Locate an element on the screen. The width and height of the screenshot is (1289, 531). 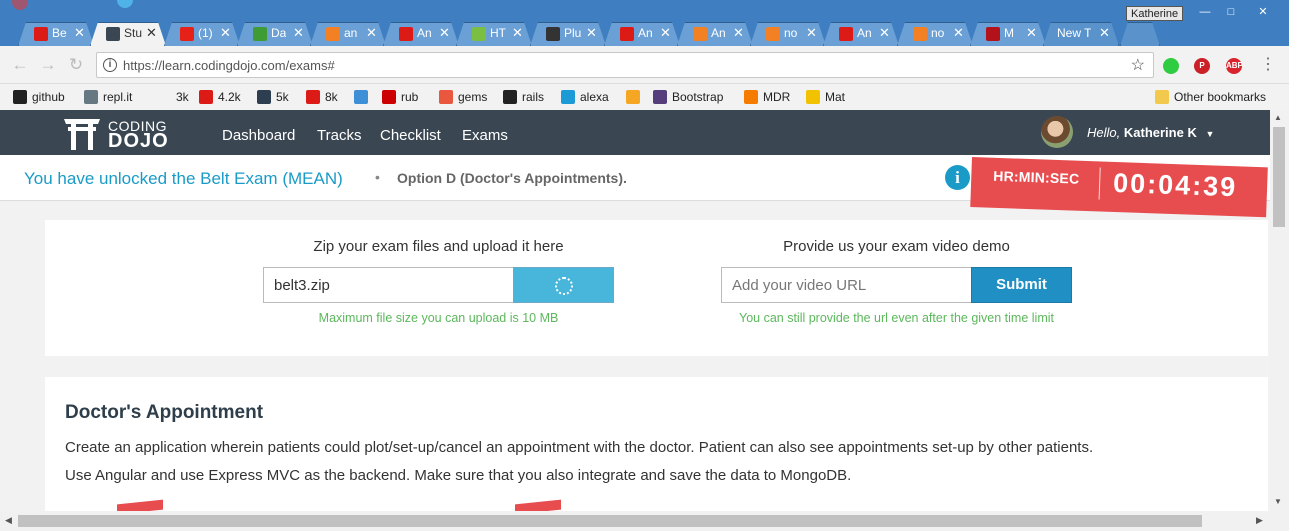
maximize-icon: □ is located at coordinates (1231, 13).